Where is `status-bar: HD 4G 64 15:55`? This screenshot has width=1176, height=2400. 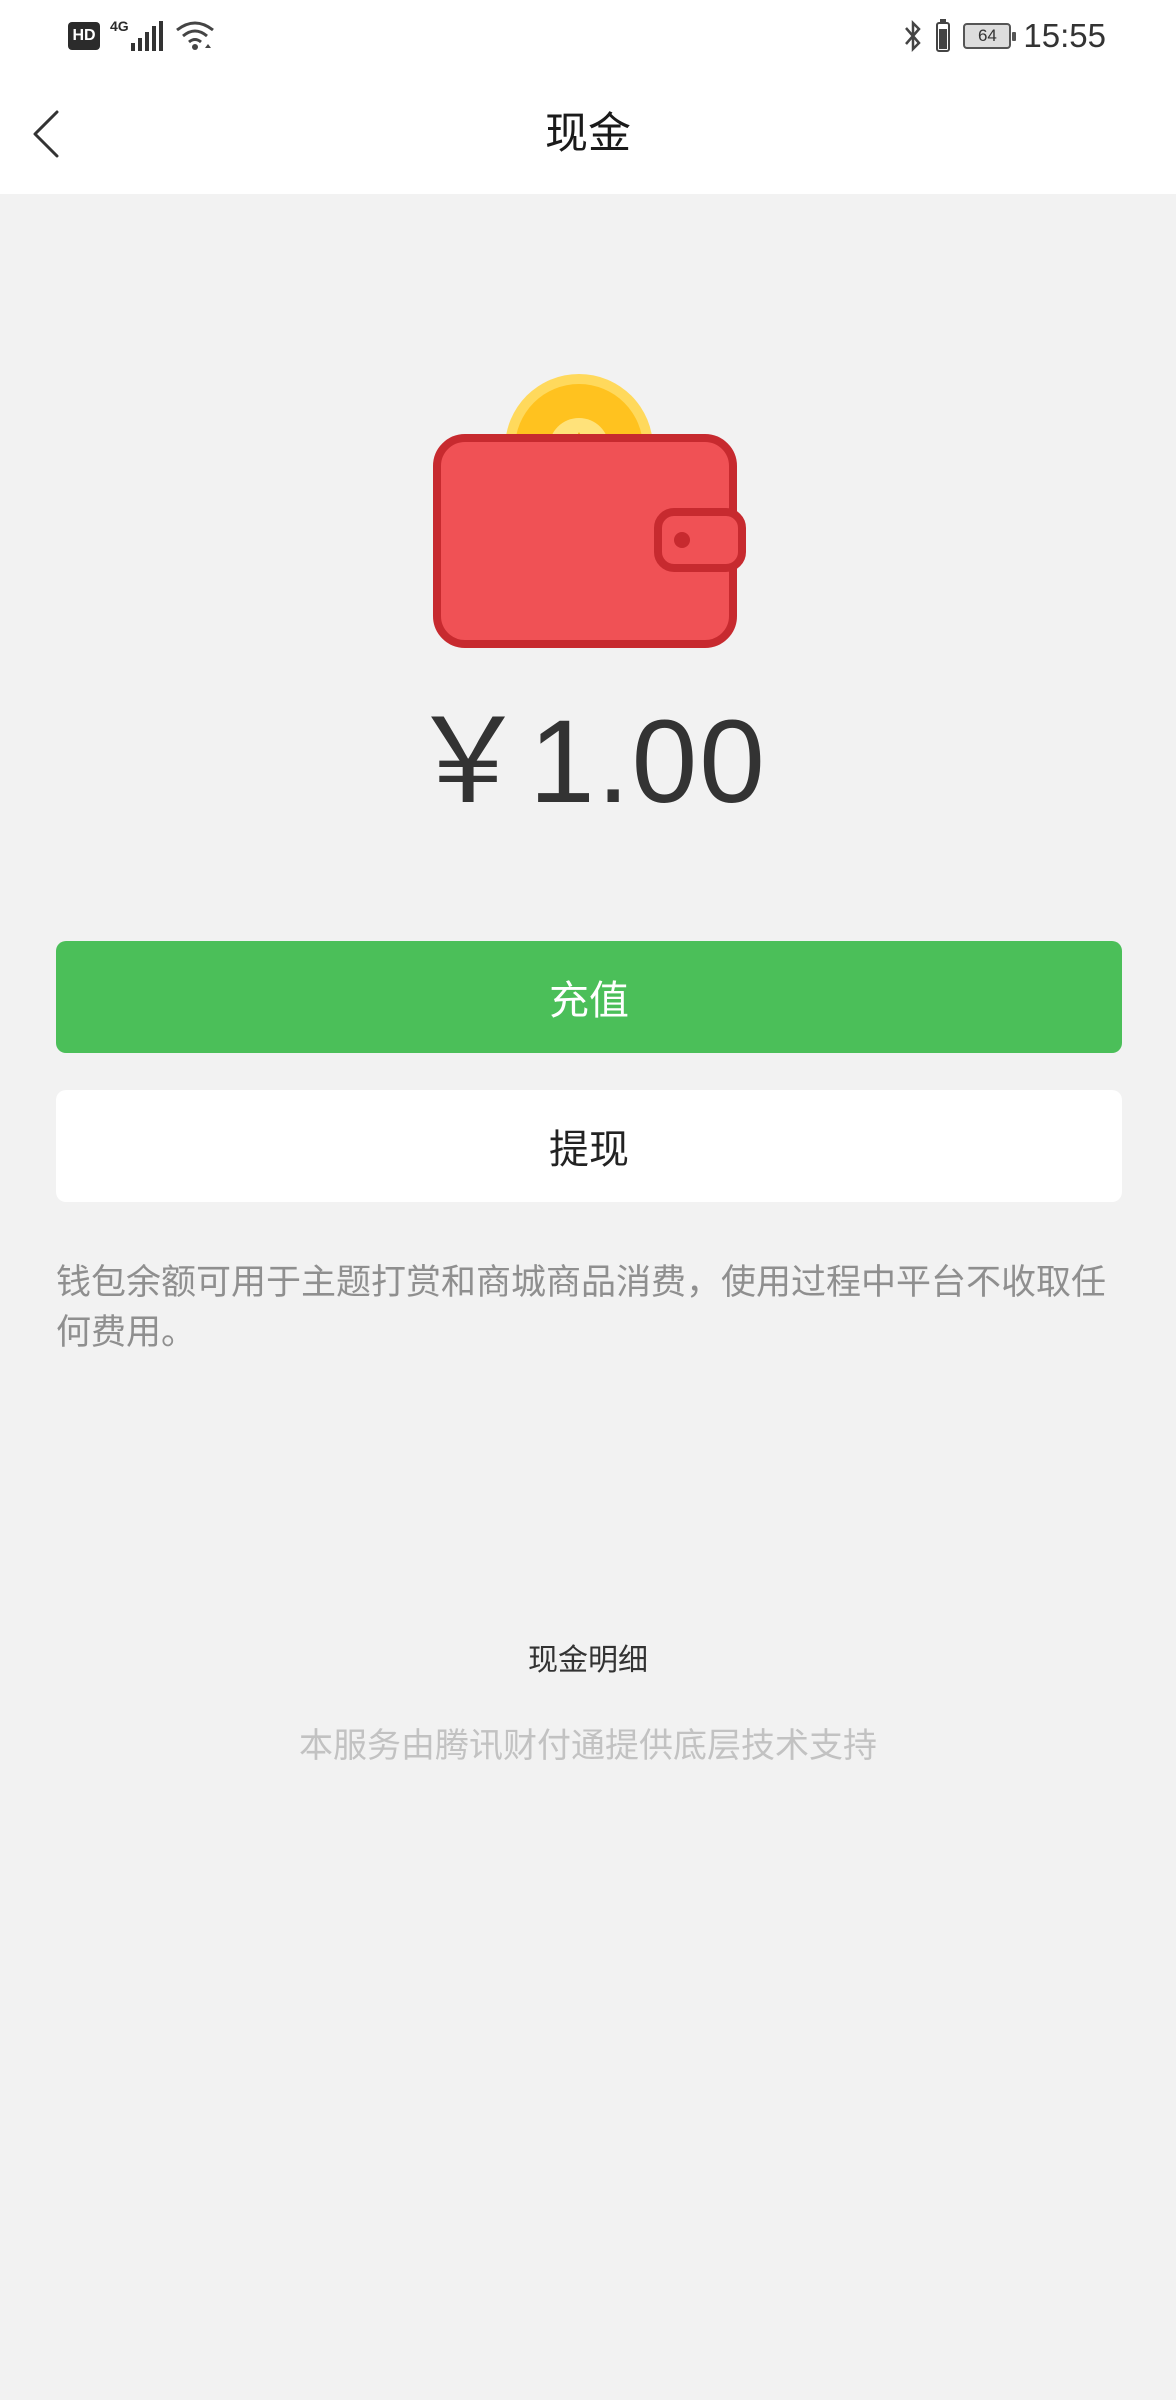 status-bar: HD 4G 64 15:55 is located at coordinates (588, 37).